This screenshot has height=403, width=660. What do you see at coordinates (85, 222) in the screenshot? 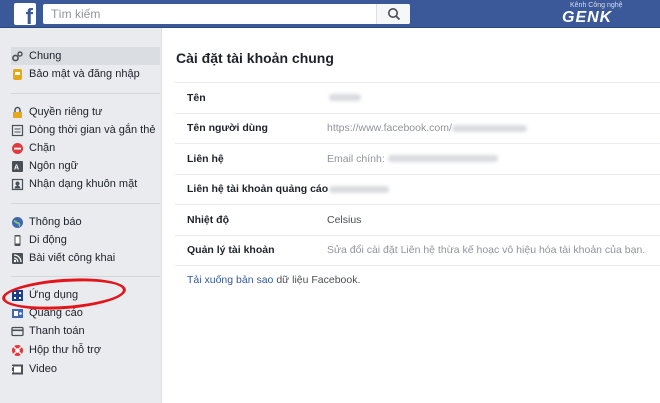
I see `sidebar-item: Thông báo` at bounding box center [85, 222].